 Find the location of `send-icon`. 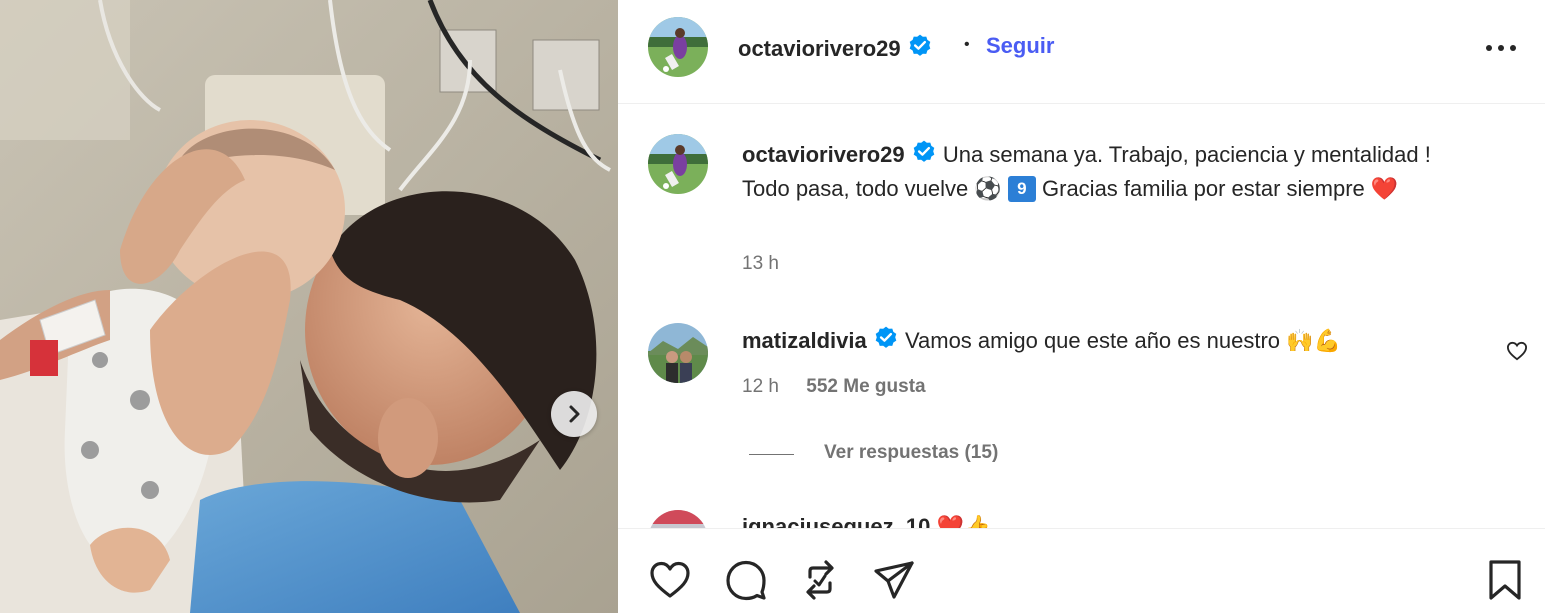

send-icon is located at coordinates (894, 580).